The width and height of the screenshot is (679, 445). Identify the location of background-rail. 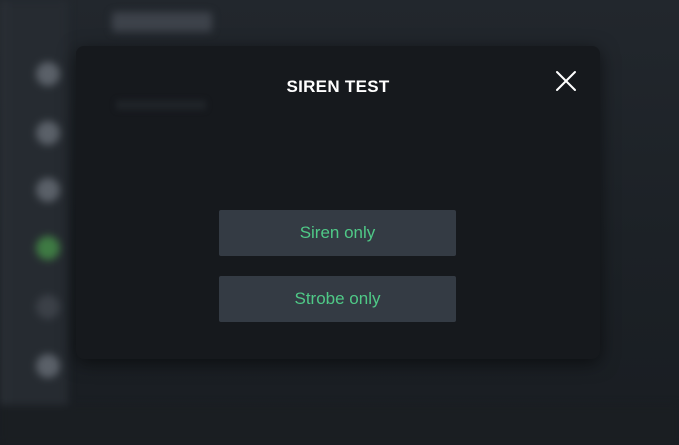
(4, 222).